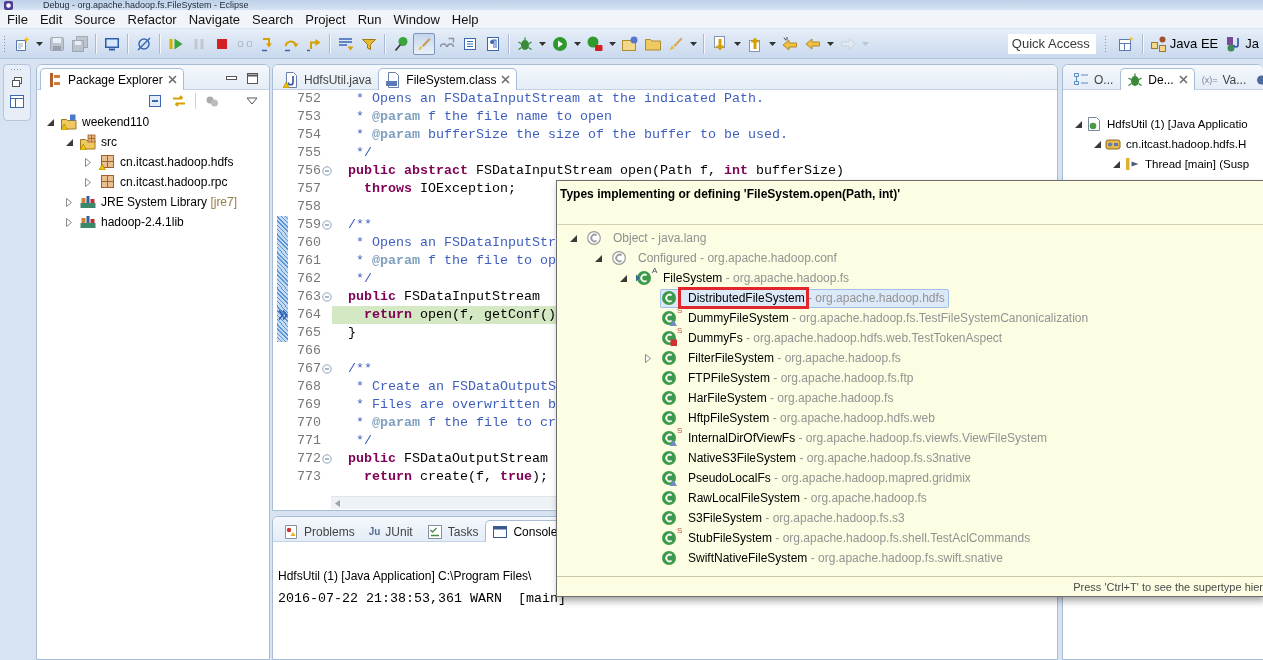 The image size is (1263, 660). Describe the element at coordinates (1242, 43) in the screenshot. I see `perspective-button: Ja` at that location.